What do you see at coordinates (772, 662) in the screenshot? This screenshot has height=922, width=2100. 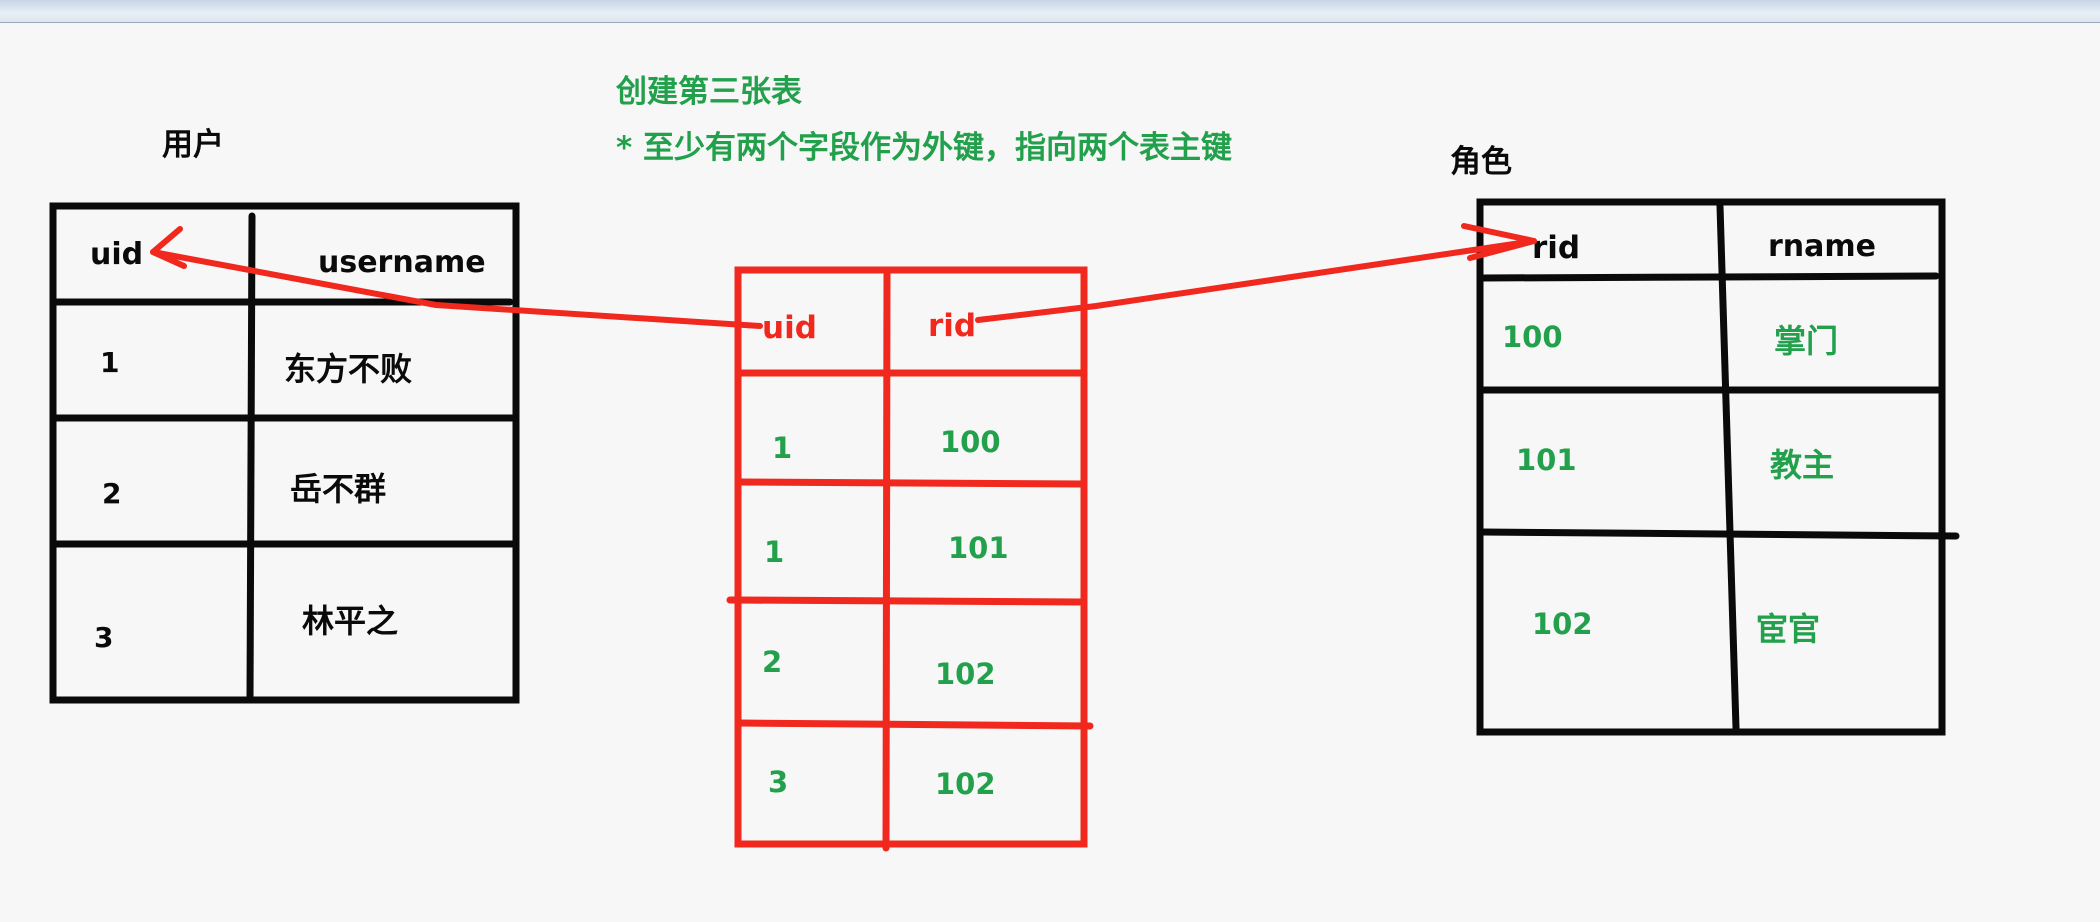 I see `link-table-cell-uid: 2` at bounding box center [772, 662].